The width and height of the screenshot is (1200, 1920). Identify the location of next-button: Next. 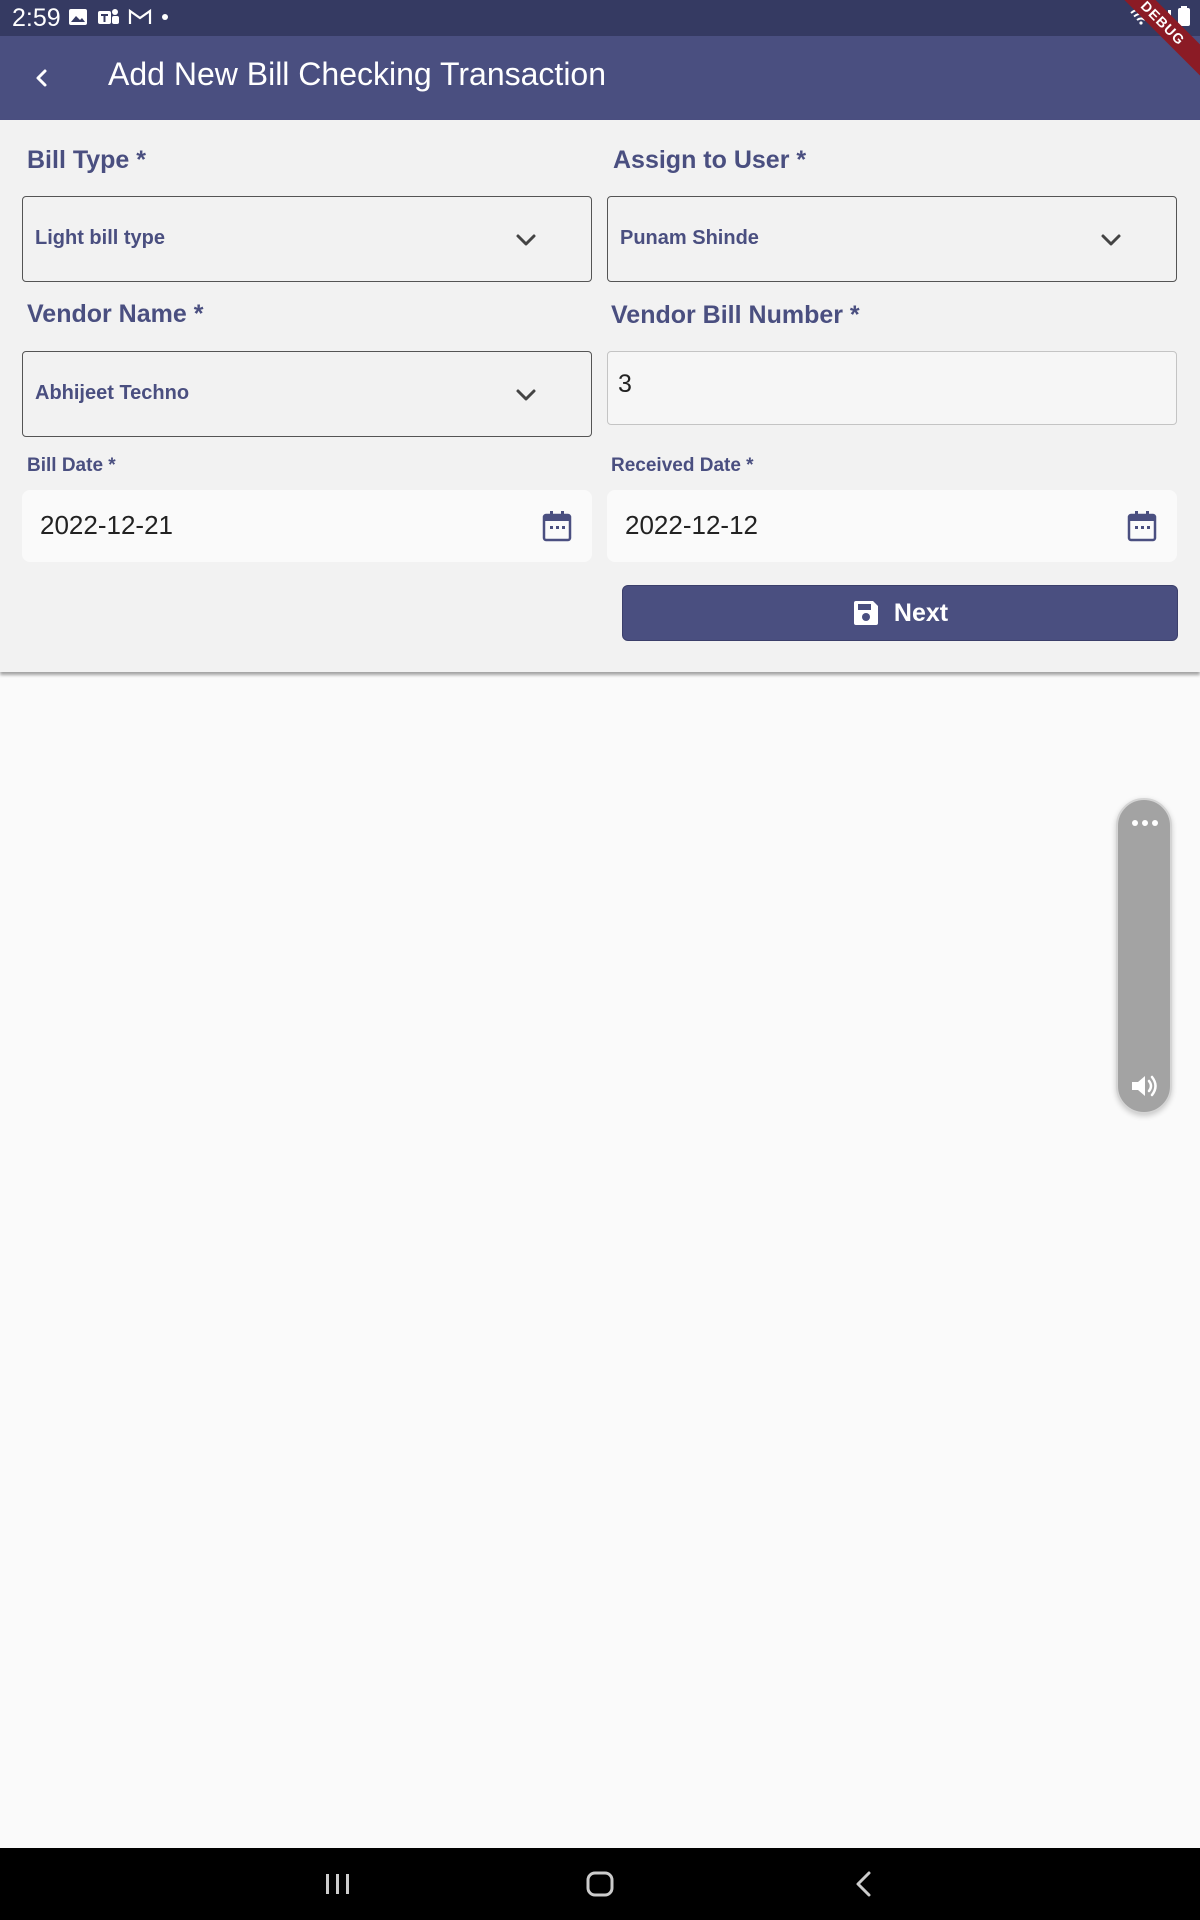
(900, 613).